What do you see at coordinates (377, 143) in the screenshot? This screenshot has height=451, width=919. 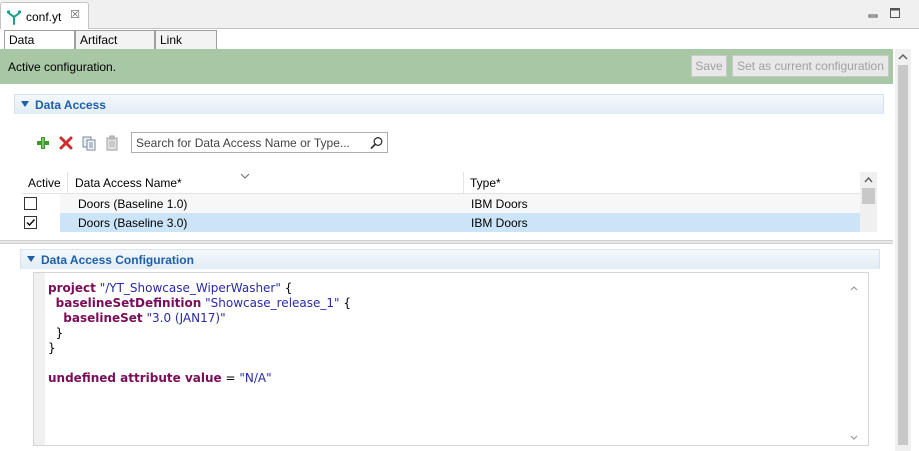 I see `search-icon` at bounding box center [377, 143].